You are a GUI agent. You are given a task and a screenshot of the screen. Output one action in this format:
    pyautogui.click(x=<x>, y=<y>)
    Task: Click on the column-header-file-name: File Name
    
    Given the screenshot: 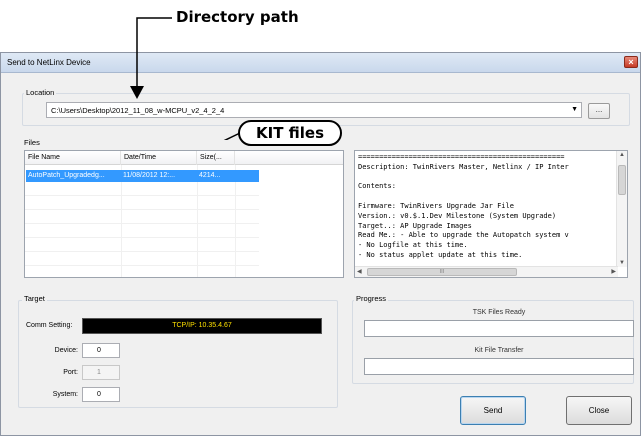 What is the action you would take?
    pyautogui.click(x=73, y=158)
    